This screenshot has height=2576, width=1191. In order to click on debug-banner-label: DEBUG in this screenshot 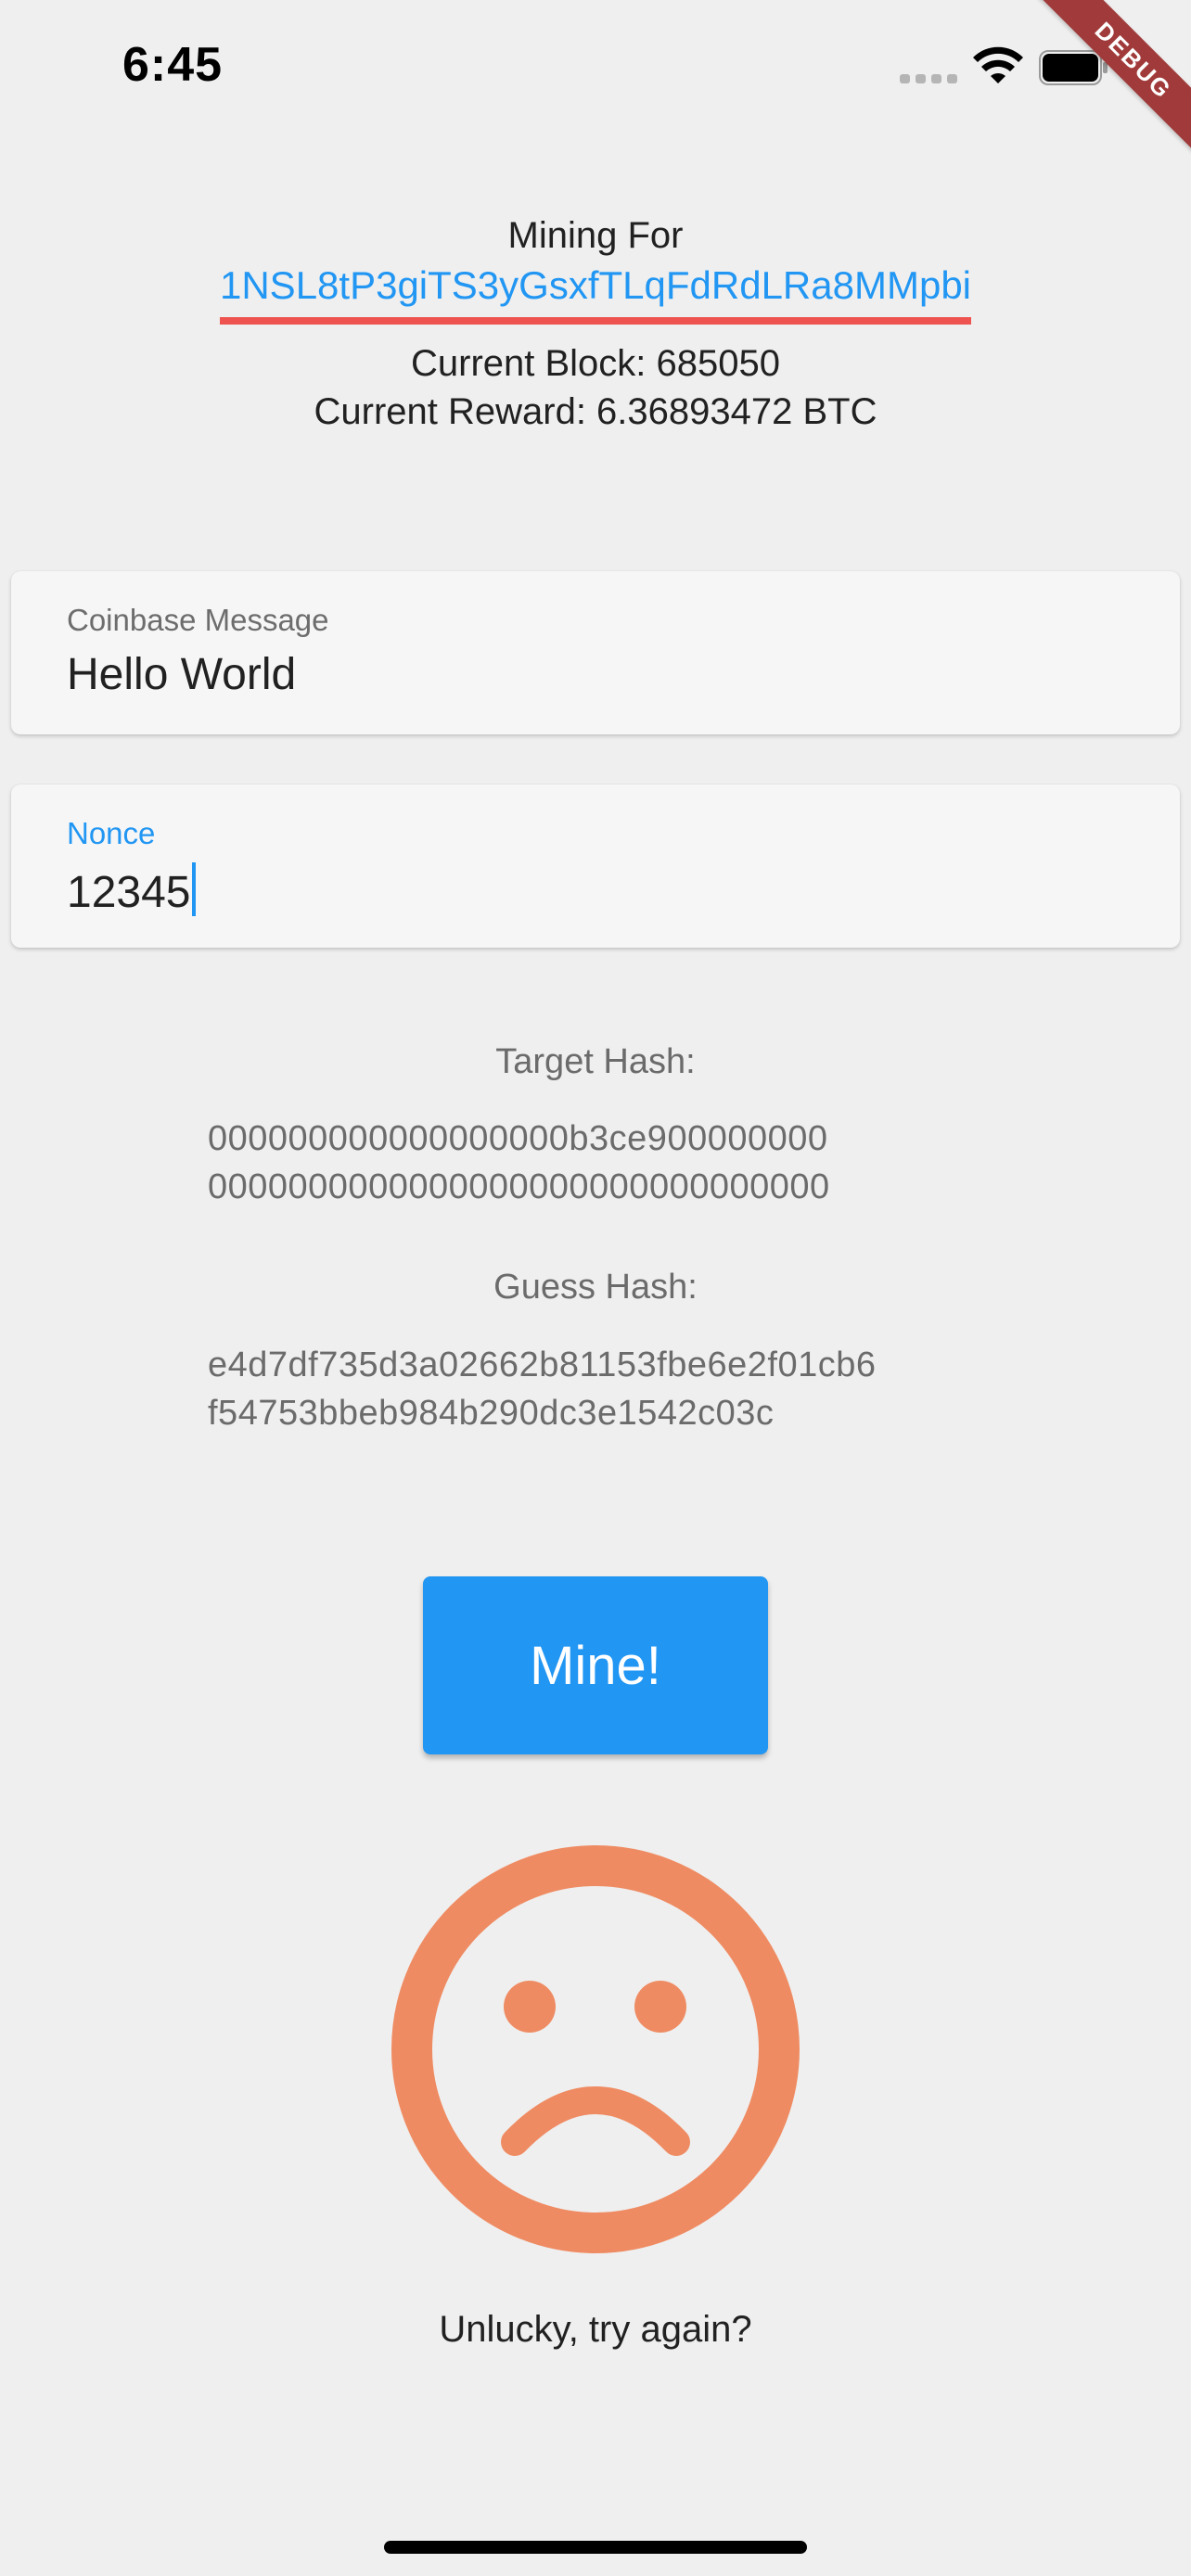, I will do `click(1107, 84)`.